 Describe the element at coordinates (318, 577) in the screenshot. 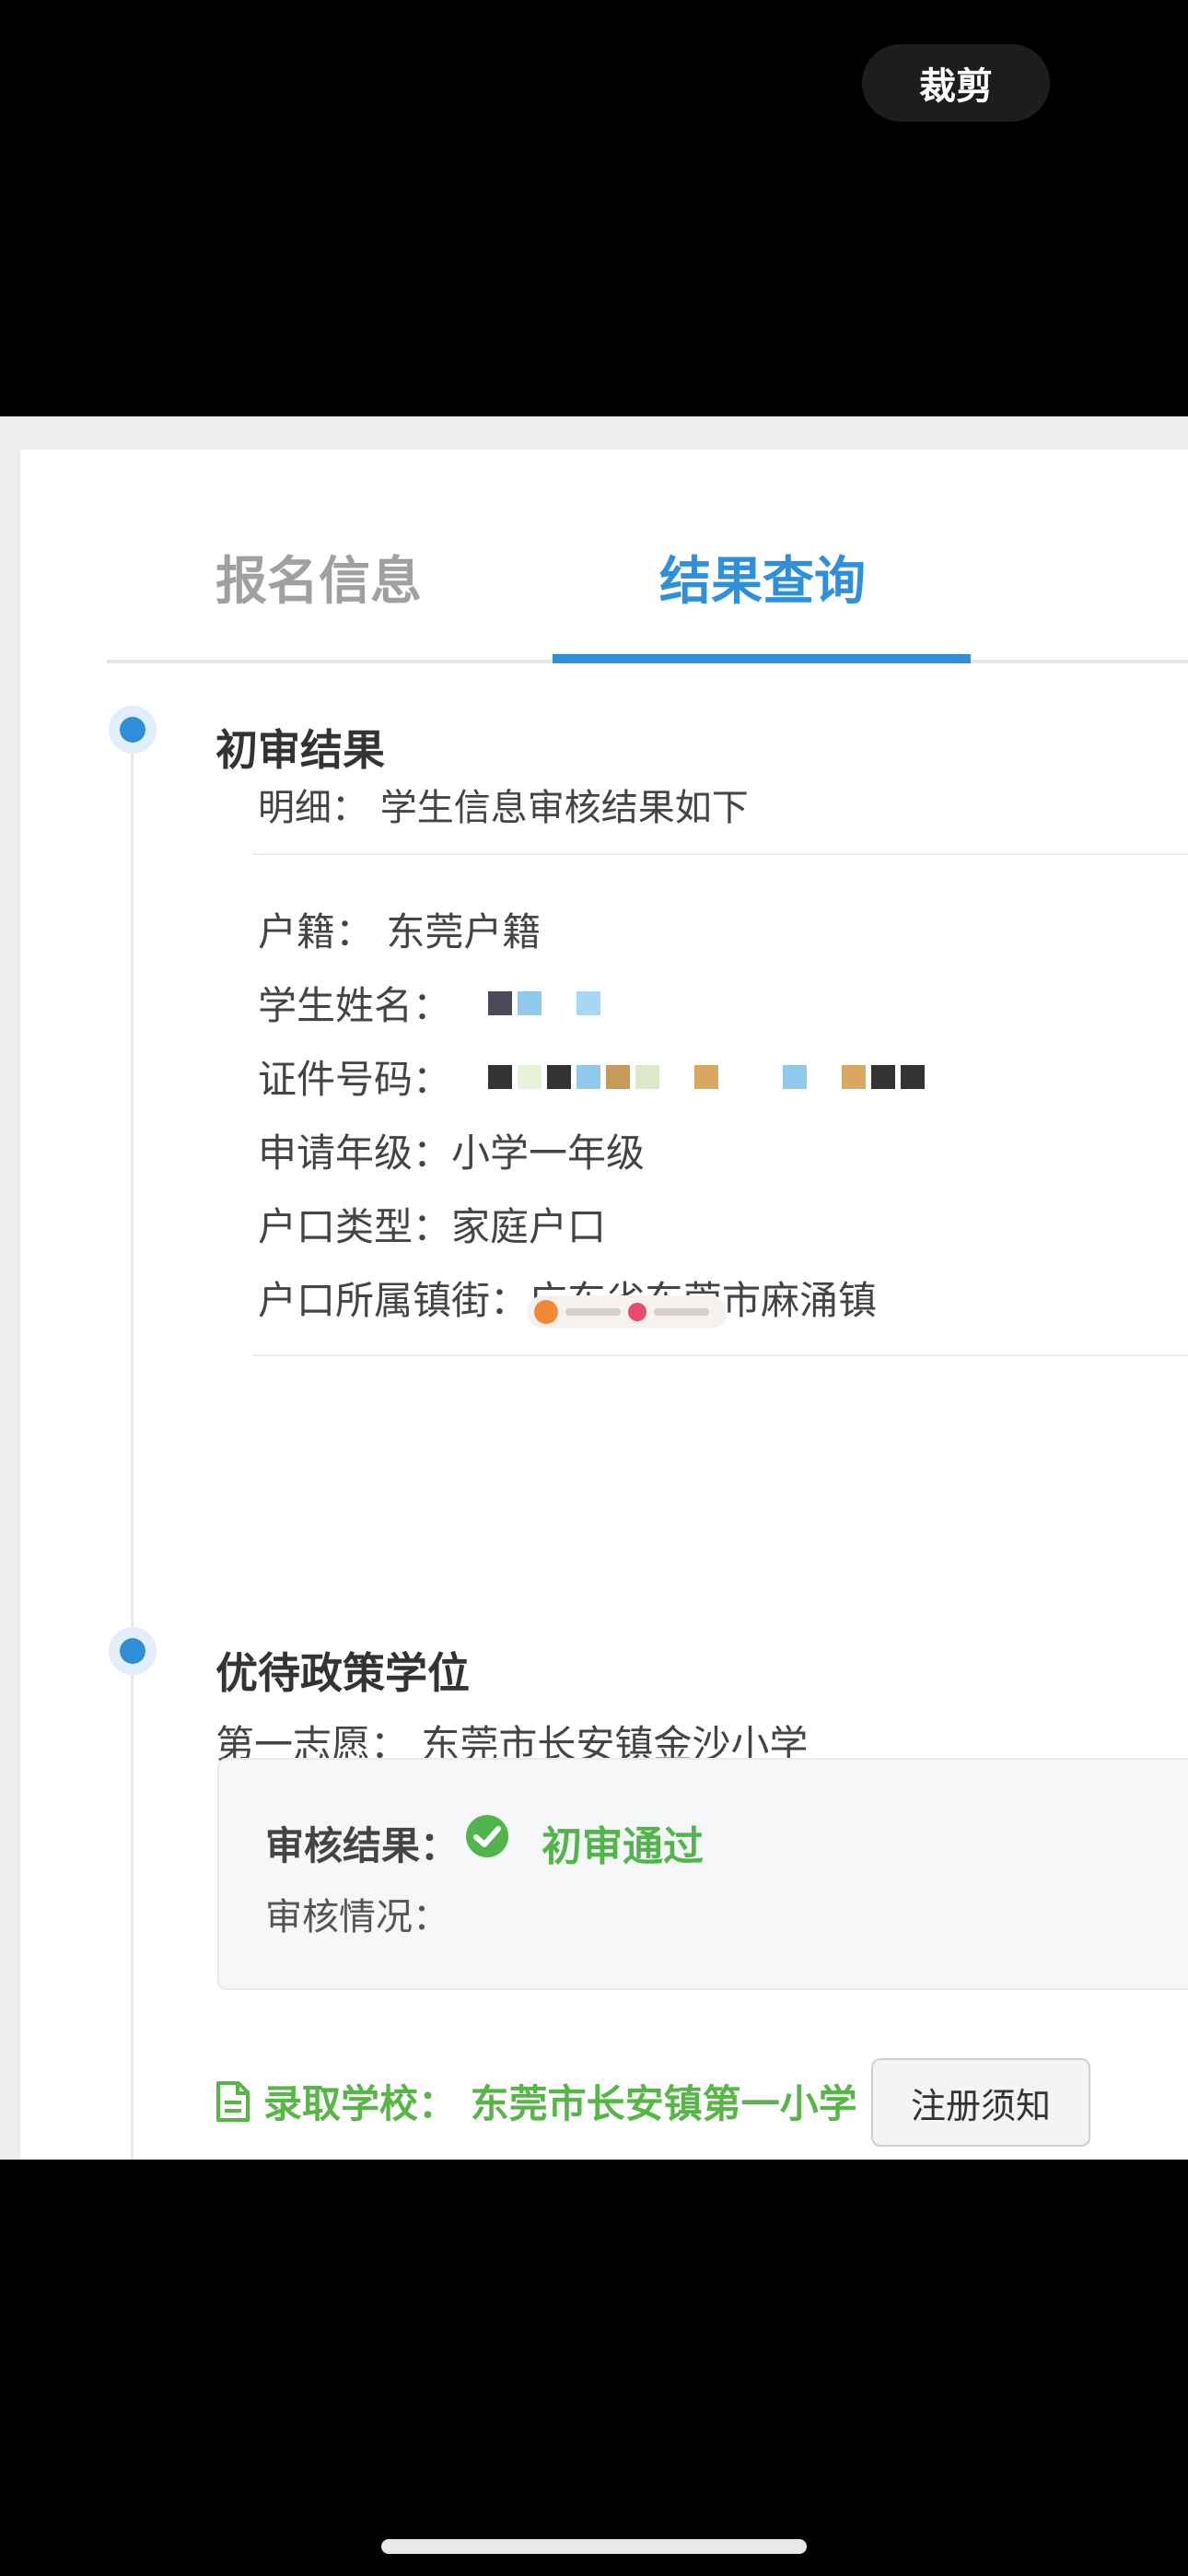

I see `tab-signup-info: 报名信息` at that location.